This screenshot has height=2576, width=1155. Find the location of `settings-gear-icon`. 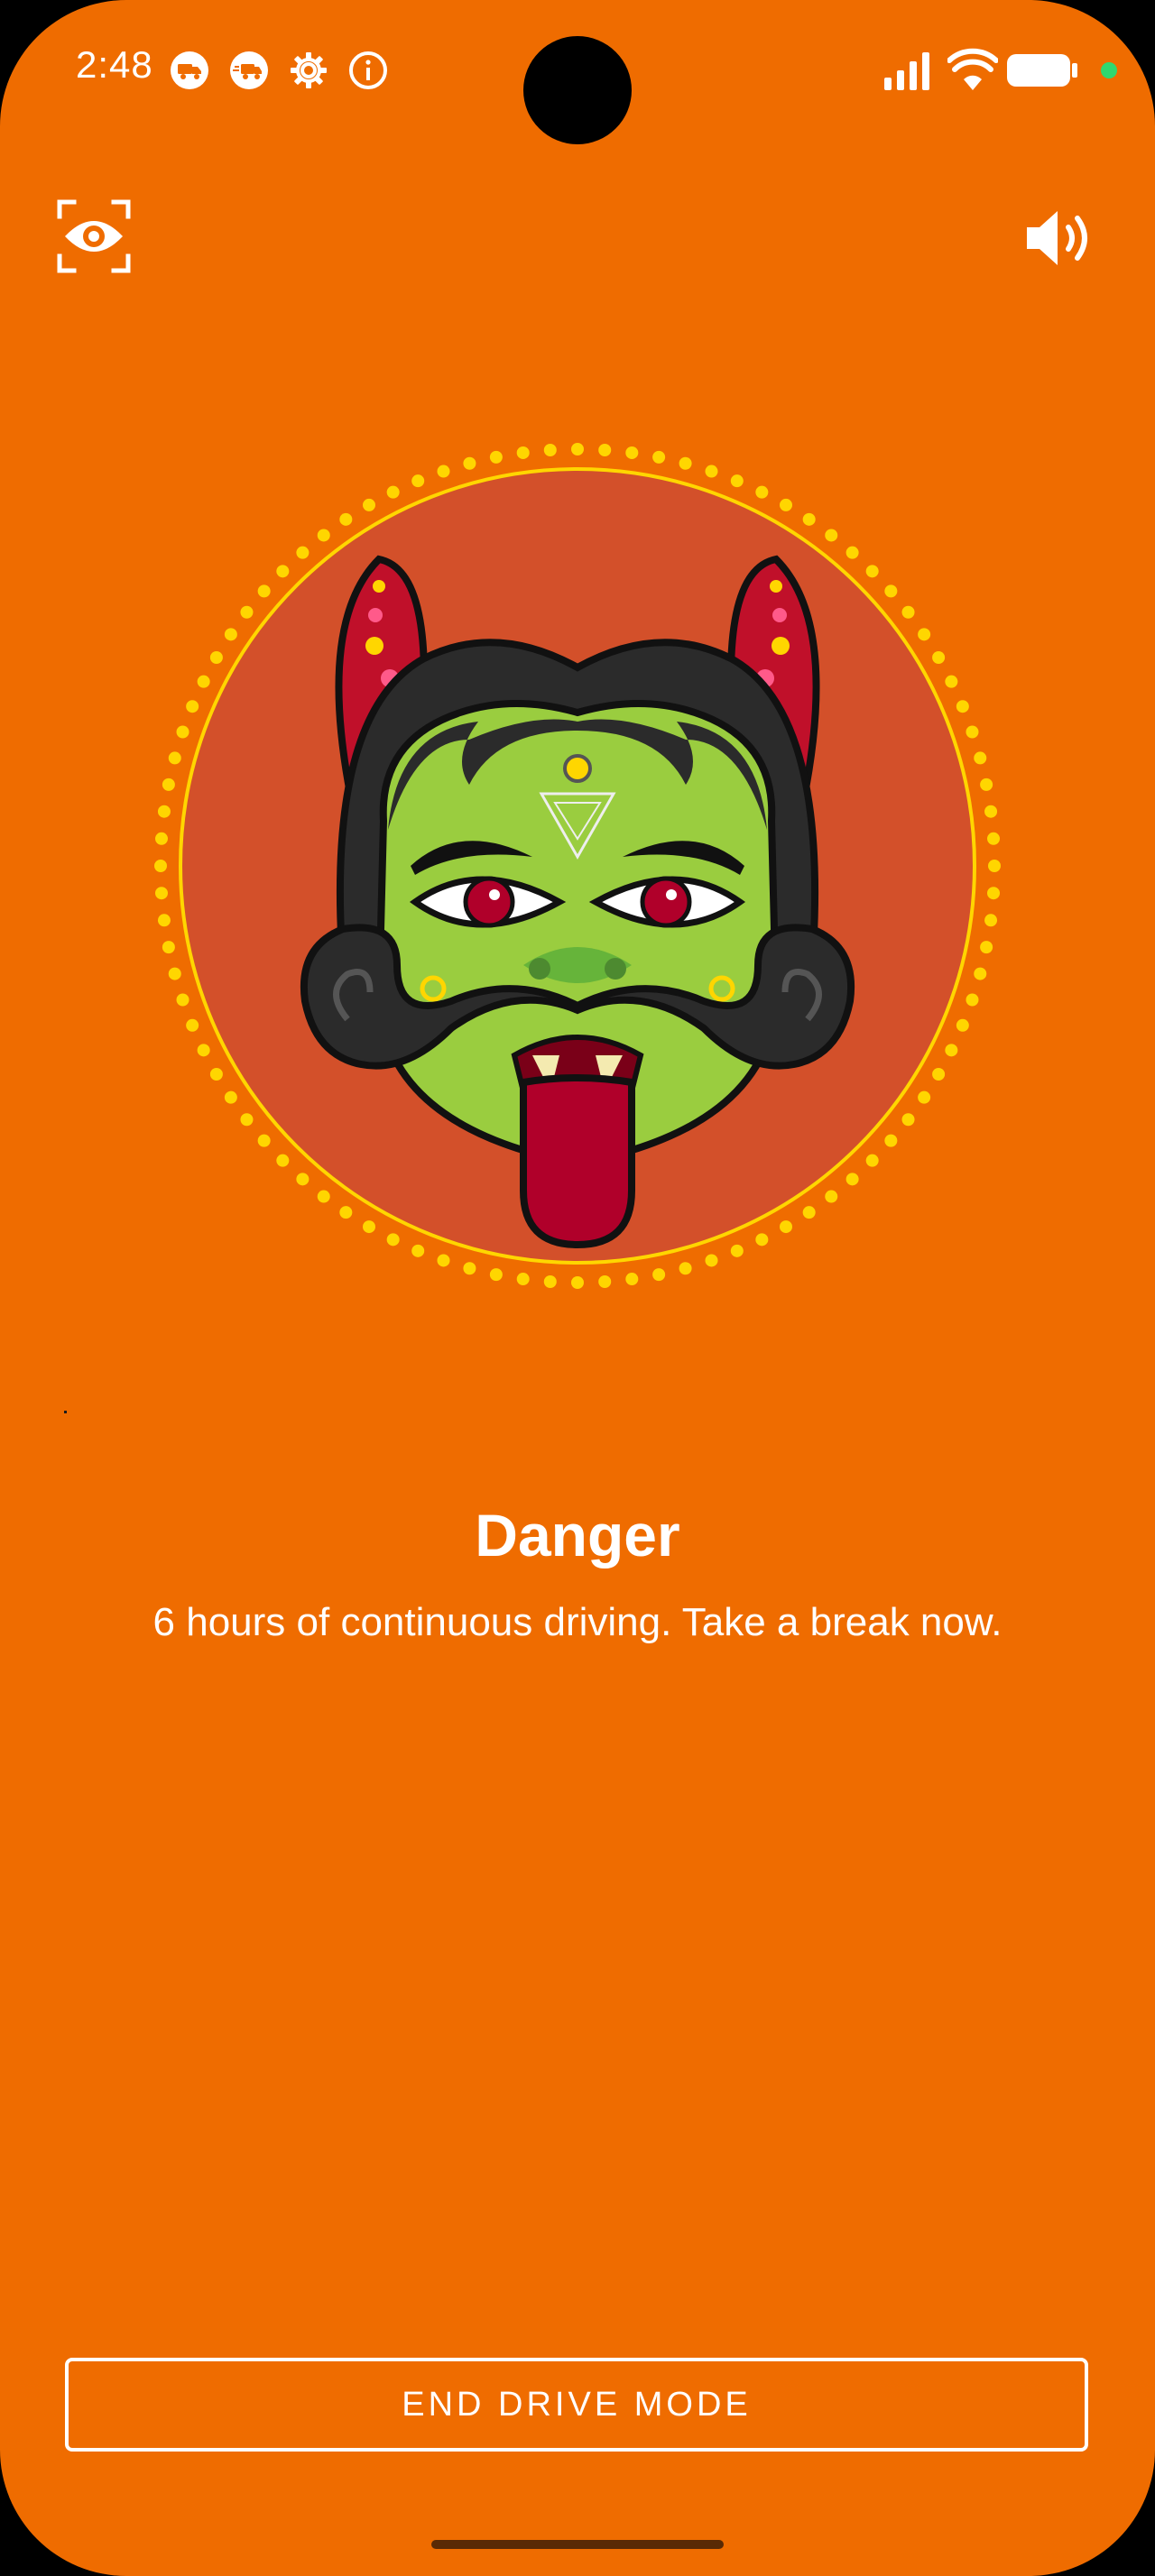

settings-gear-icon is located at coordinates (309, 70).